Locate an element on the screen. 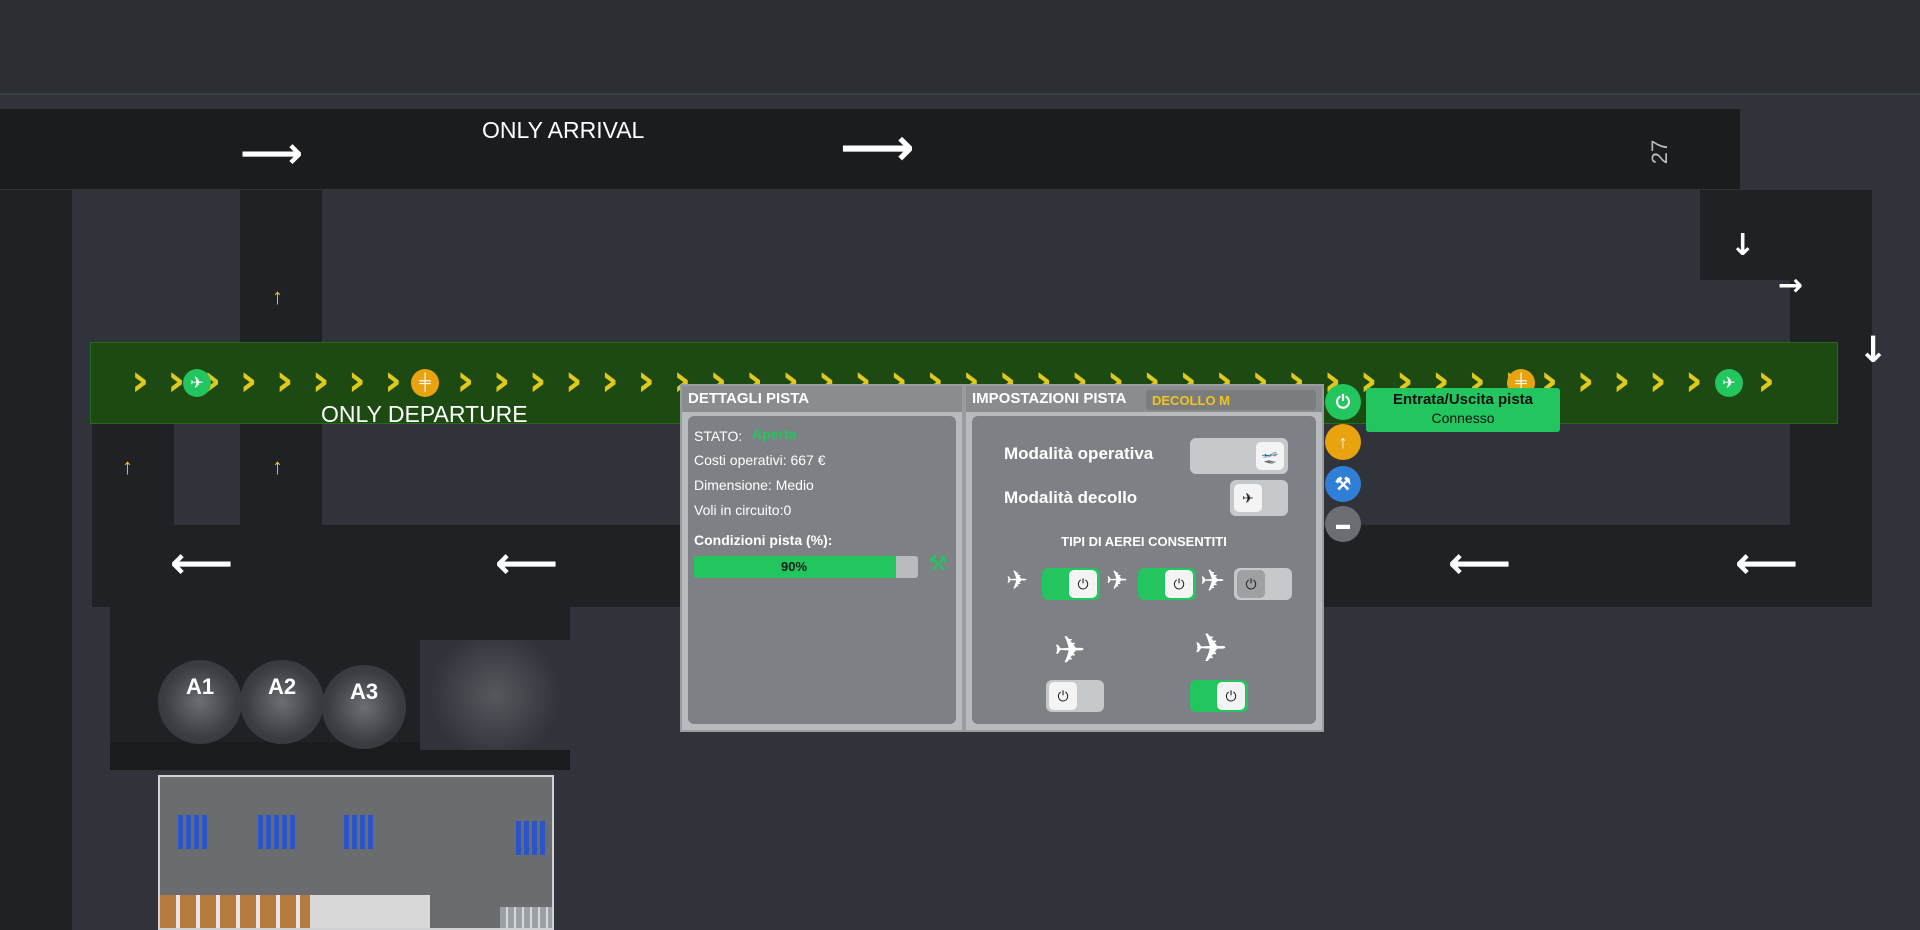 This screenshot has height=930, width=1920. type-toggle-turboprop: ⏻ is located at coordinates (1075, 696).